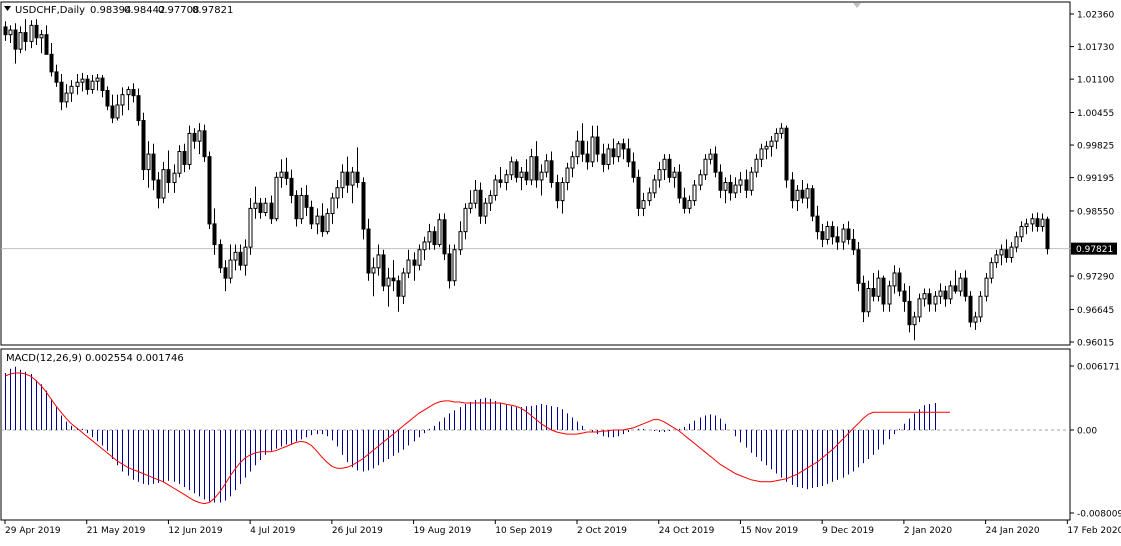  Describe the element at coordinates (212, 10) in the screenshot. I see `ohlc-close: 0.97821` at that location.